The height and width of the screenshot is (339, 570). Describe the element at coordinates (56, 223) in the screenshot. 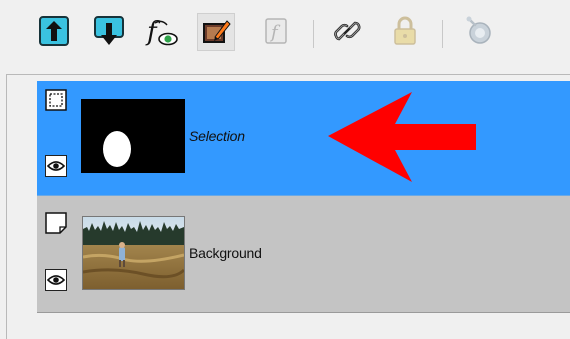

I see `image-layer-icon` at that location.